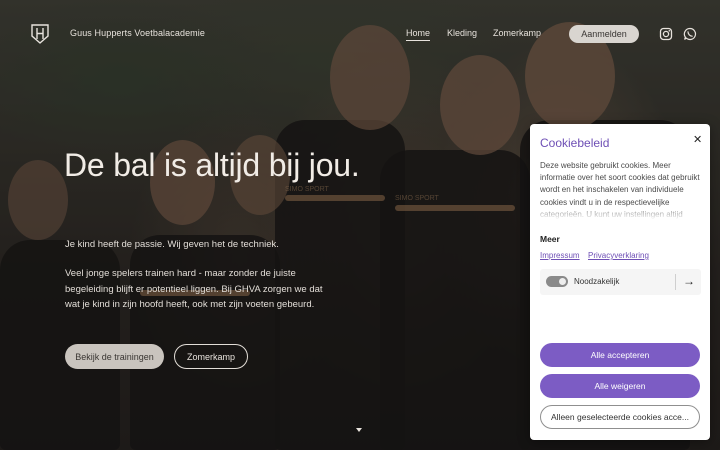 Image resolution: width=720 pixels, height=450 pixels. I want to click on impressum-link: Impressum, so click(560, 255).